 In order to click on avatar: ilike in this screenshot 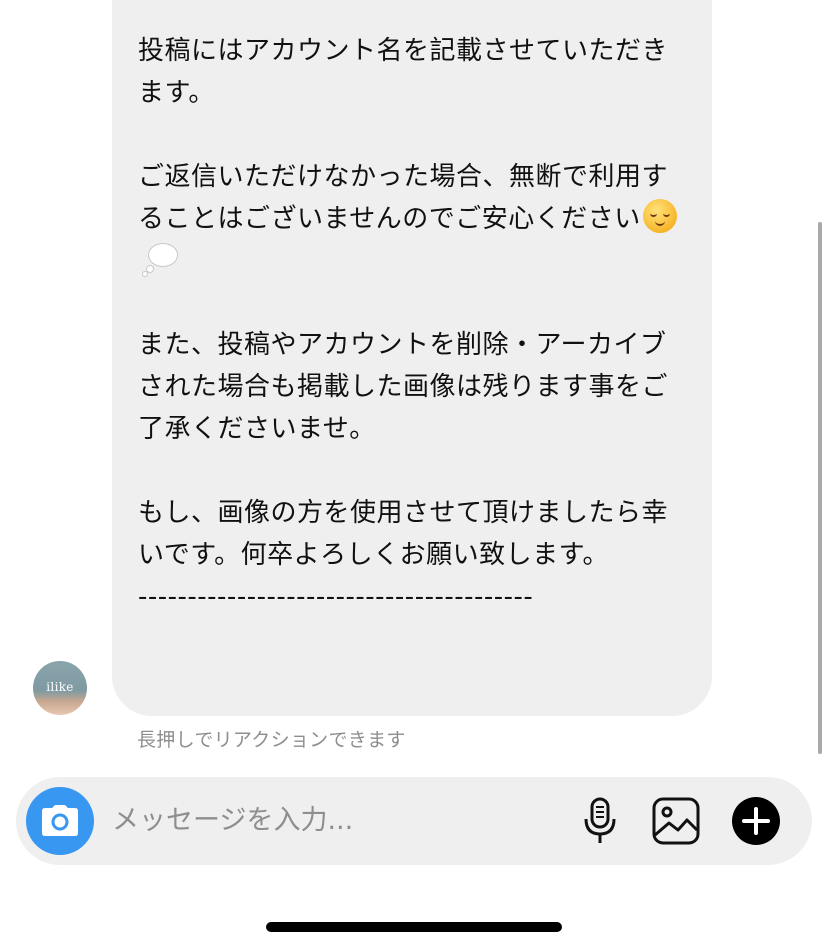, I will do `click(60, 688)`.